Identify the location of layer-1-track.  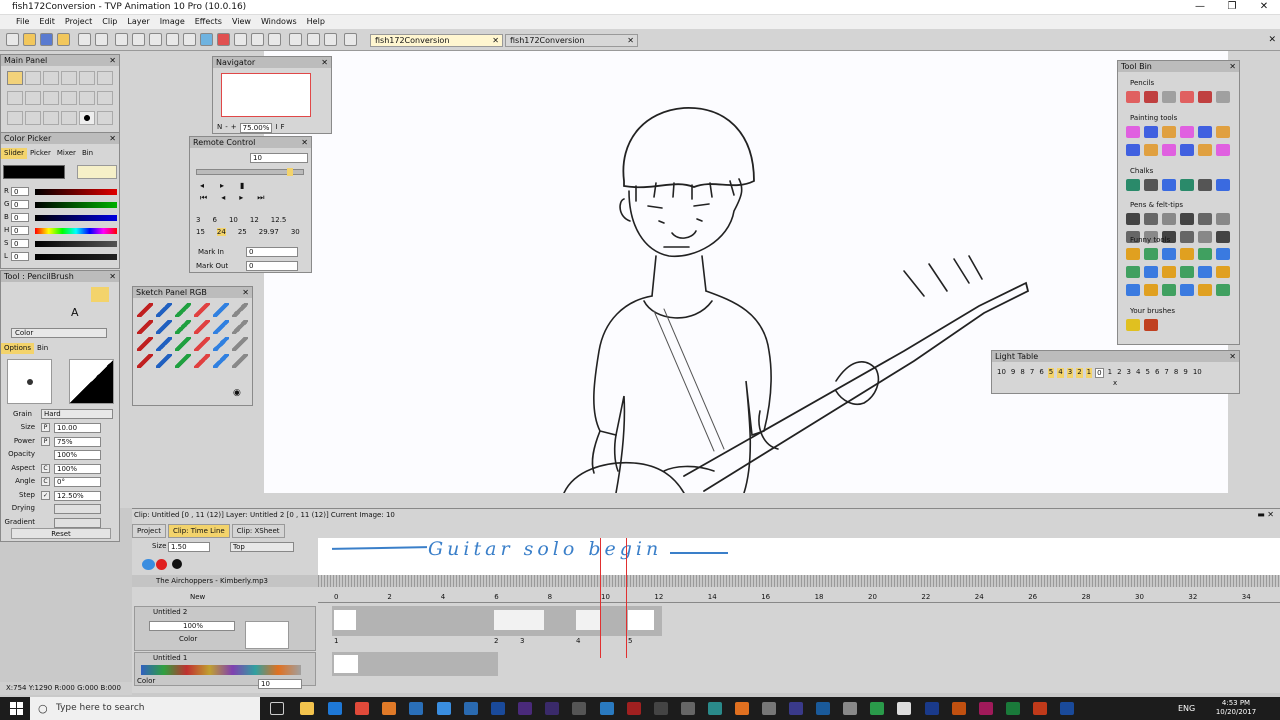
(415, 664).